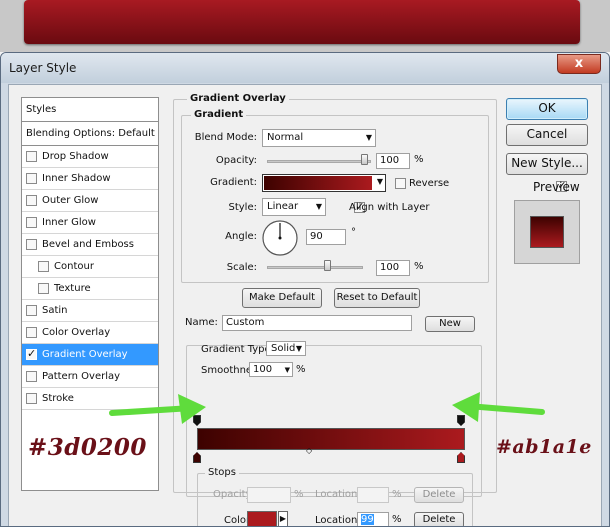 The width and height of the screenshot is (610, 527). Describe the element at coordinates (373, 495) in the screenshot. I see `opacity-location-input` at that location.